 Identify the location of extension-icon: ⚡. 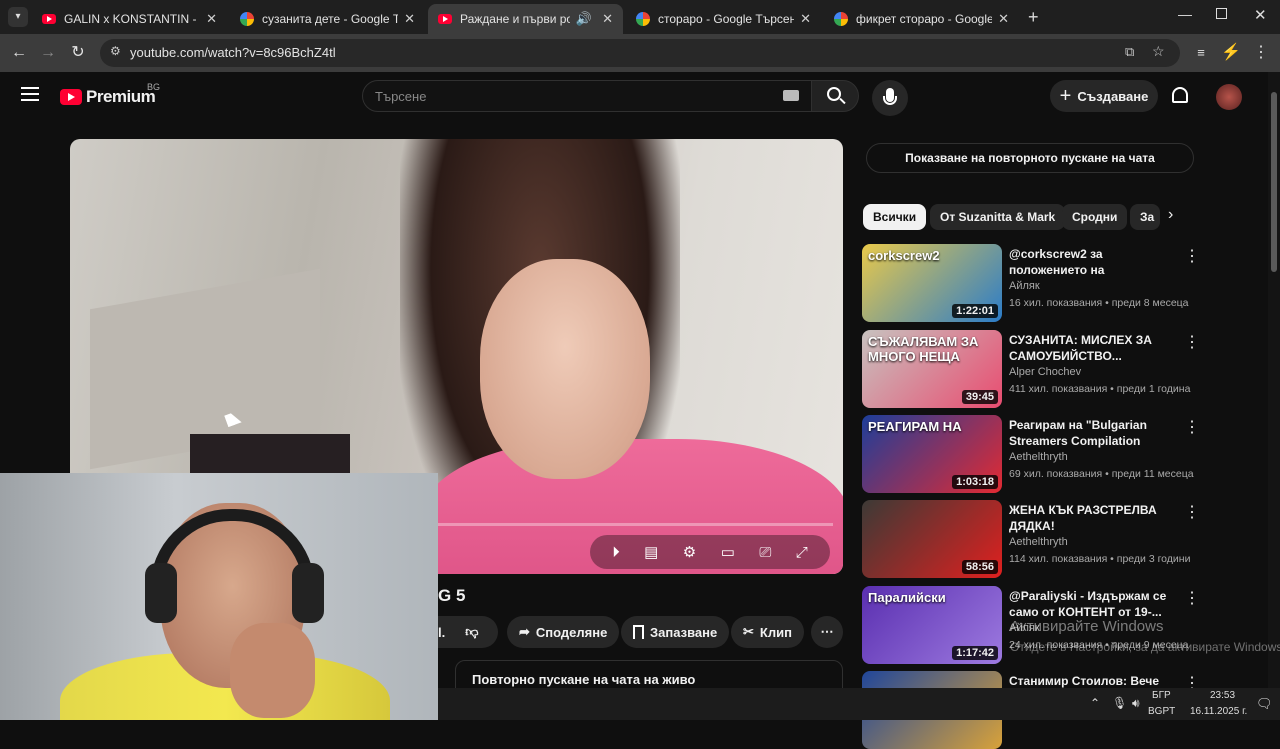
(1231, 53).